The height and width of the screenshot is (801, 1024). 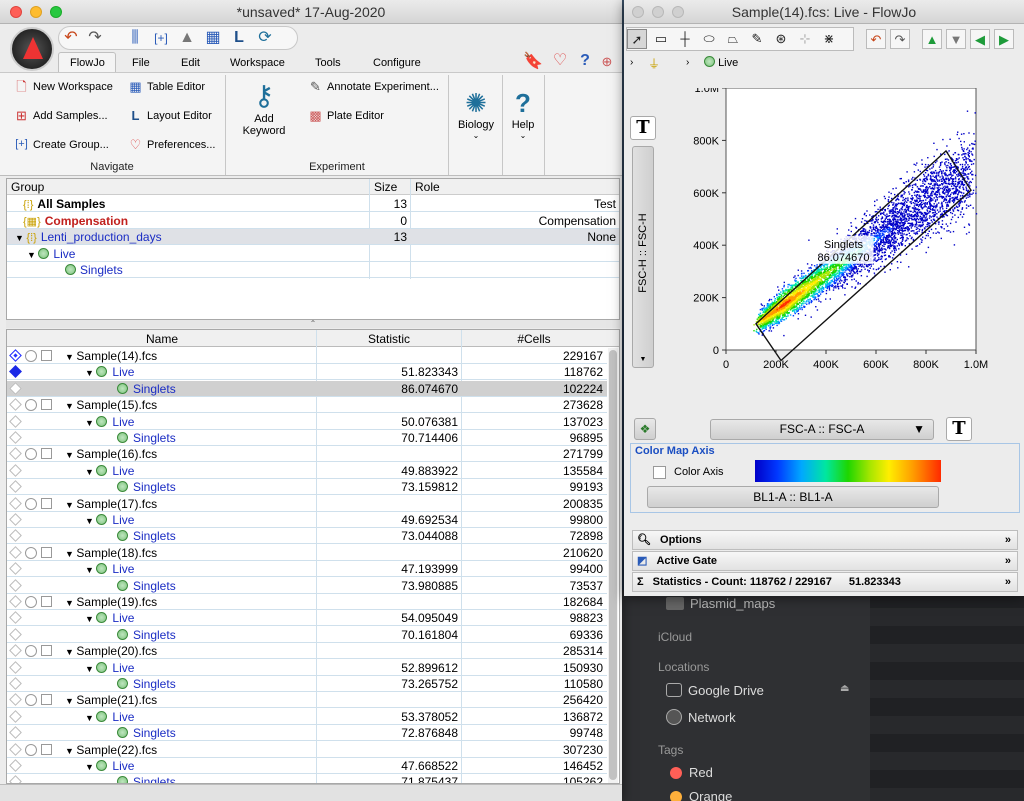 I want to click on sidebar-folder-plasmid-maps: Plasmid_maps, so click(x=720, y=603).